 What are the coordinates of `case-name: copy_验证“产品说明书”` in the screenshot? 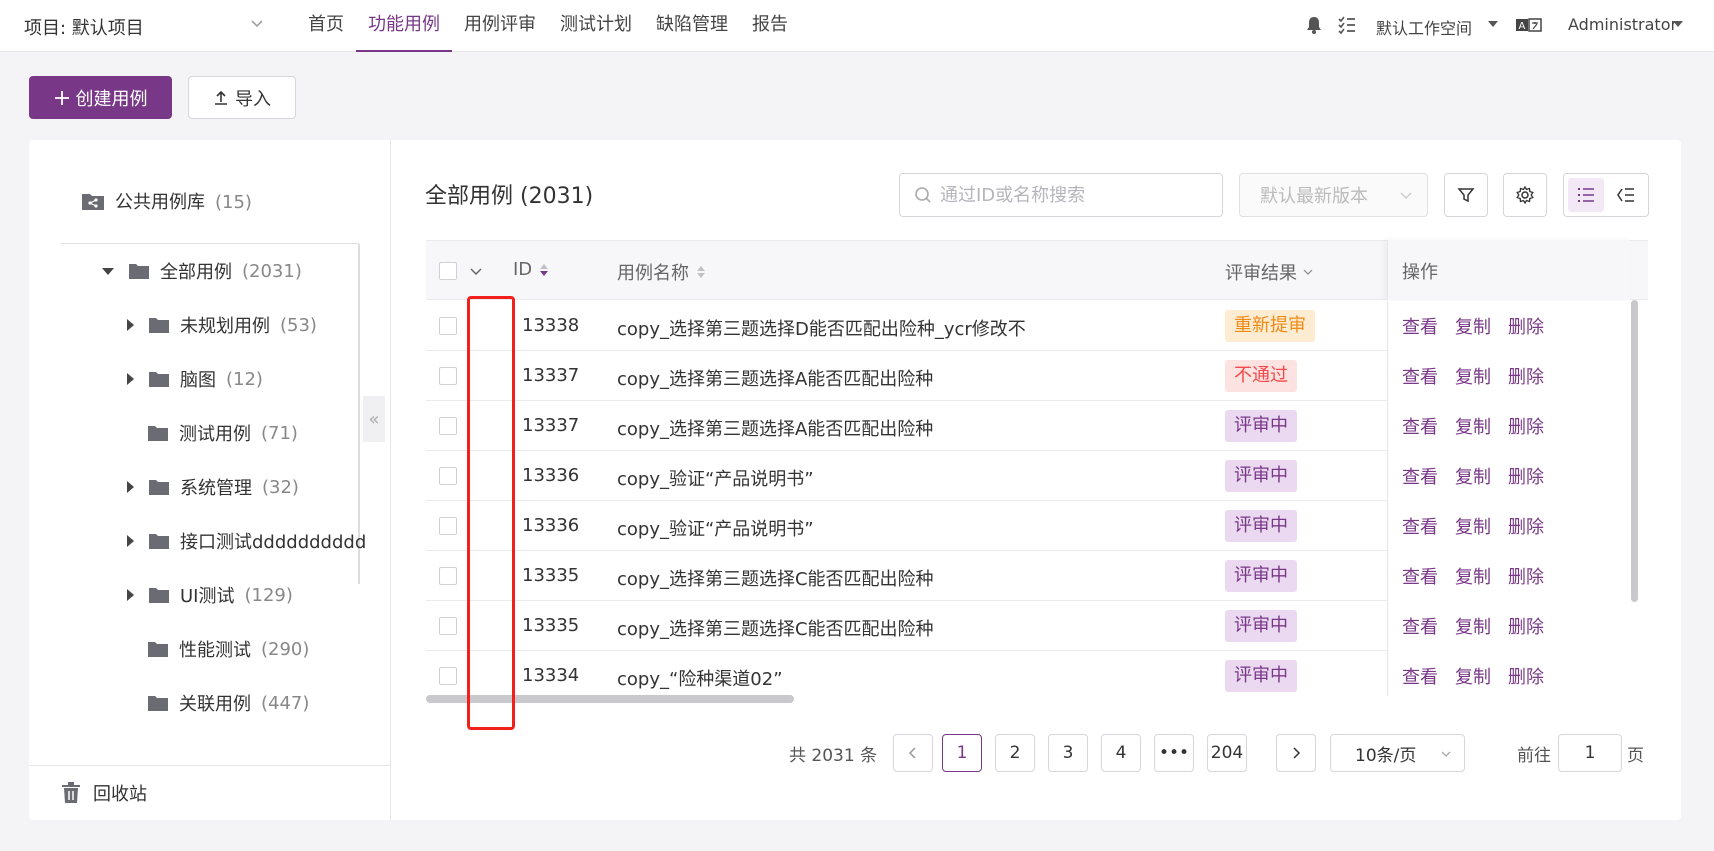 It's located at (715, 478).